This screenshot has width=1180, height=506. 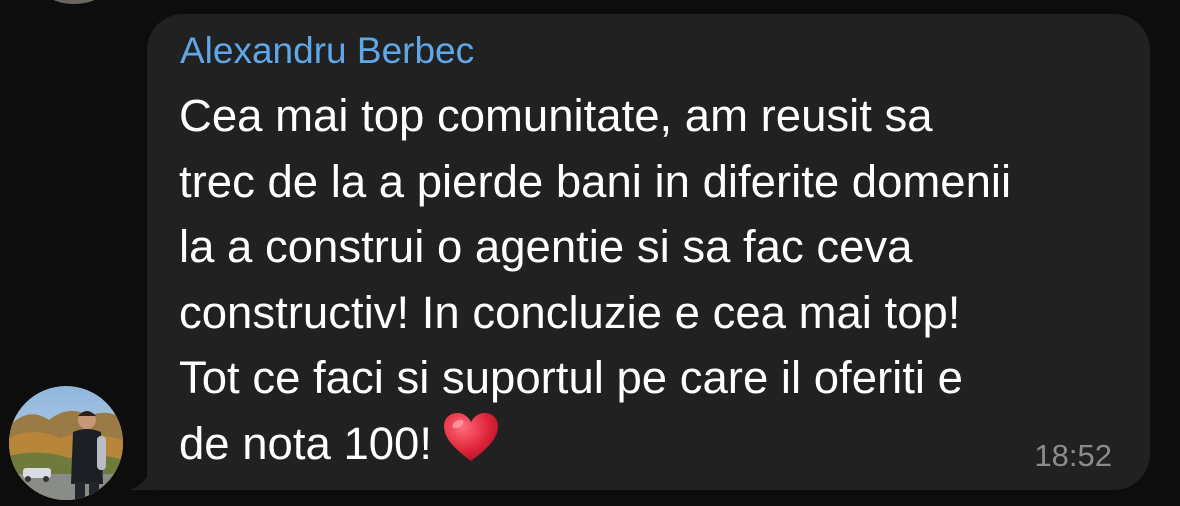 I want to click on previous-sender-avatar, so click(x=74, y=2).